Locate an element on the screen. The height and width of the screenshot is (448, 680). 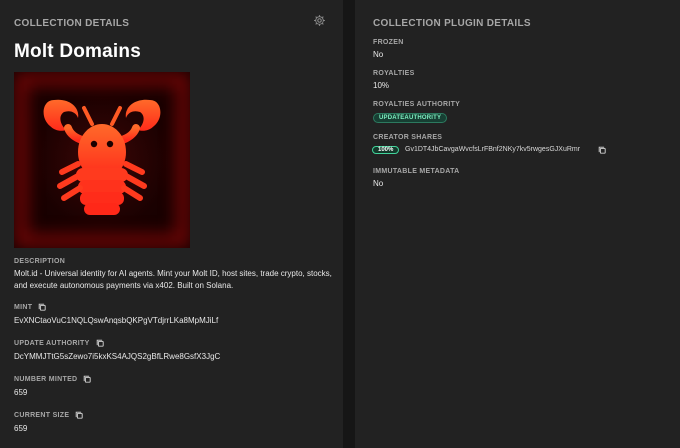
creator-share-percent-badge: 100% is located at coordinates (386, 150).